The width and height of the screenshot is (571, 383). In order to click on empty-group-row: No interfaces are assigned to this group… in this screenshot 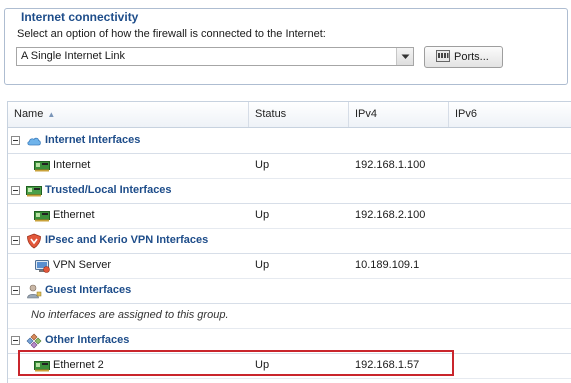, I will do `click(289, 316)`.